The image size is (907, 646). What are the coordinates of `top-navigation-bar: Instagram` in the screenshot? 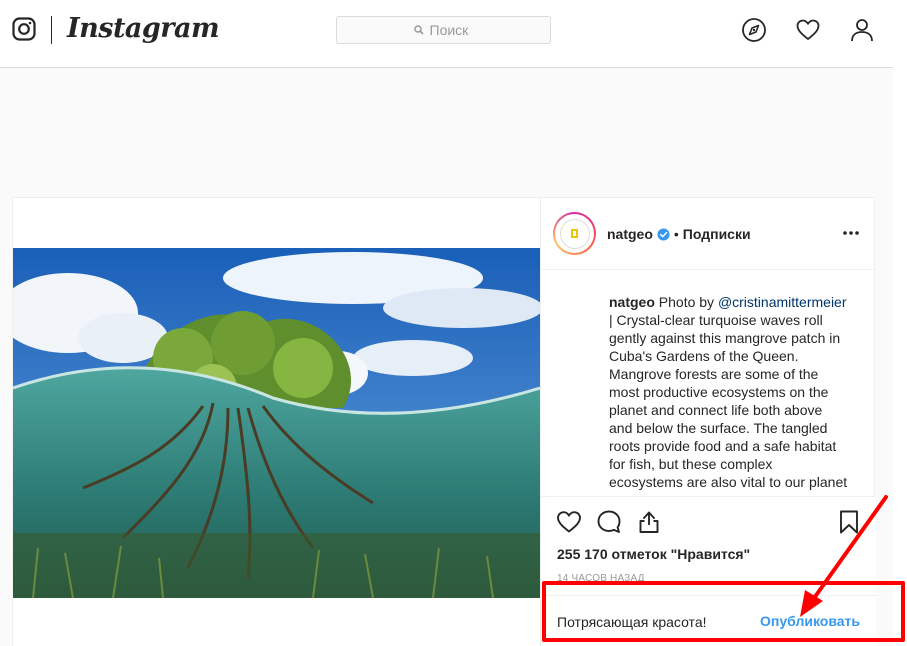 It's located at (446, 34).